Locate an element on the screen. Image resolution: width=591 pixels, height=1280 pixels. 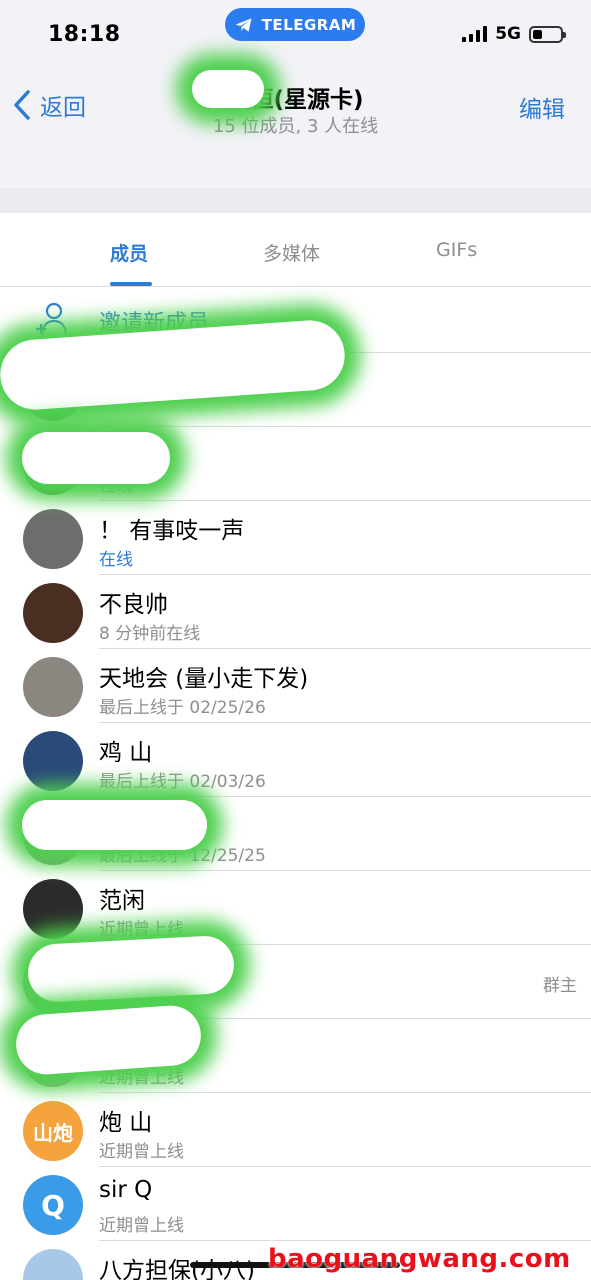
group-subtitle: 15 位成员, 3 人在线 is located at coordinates (295, 126).